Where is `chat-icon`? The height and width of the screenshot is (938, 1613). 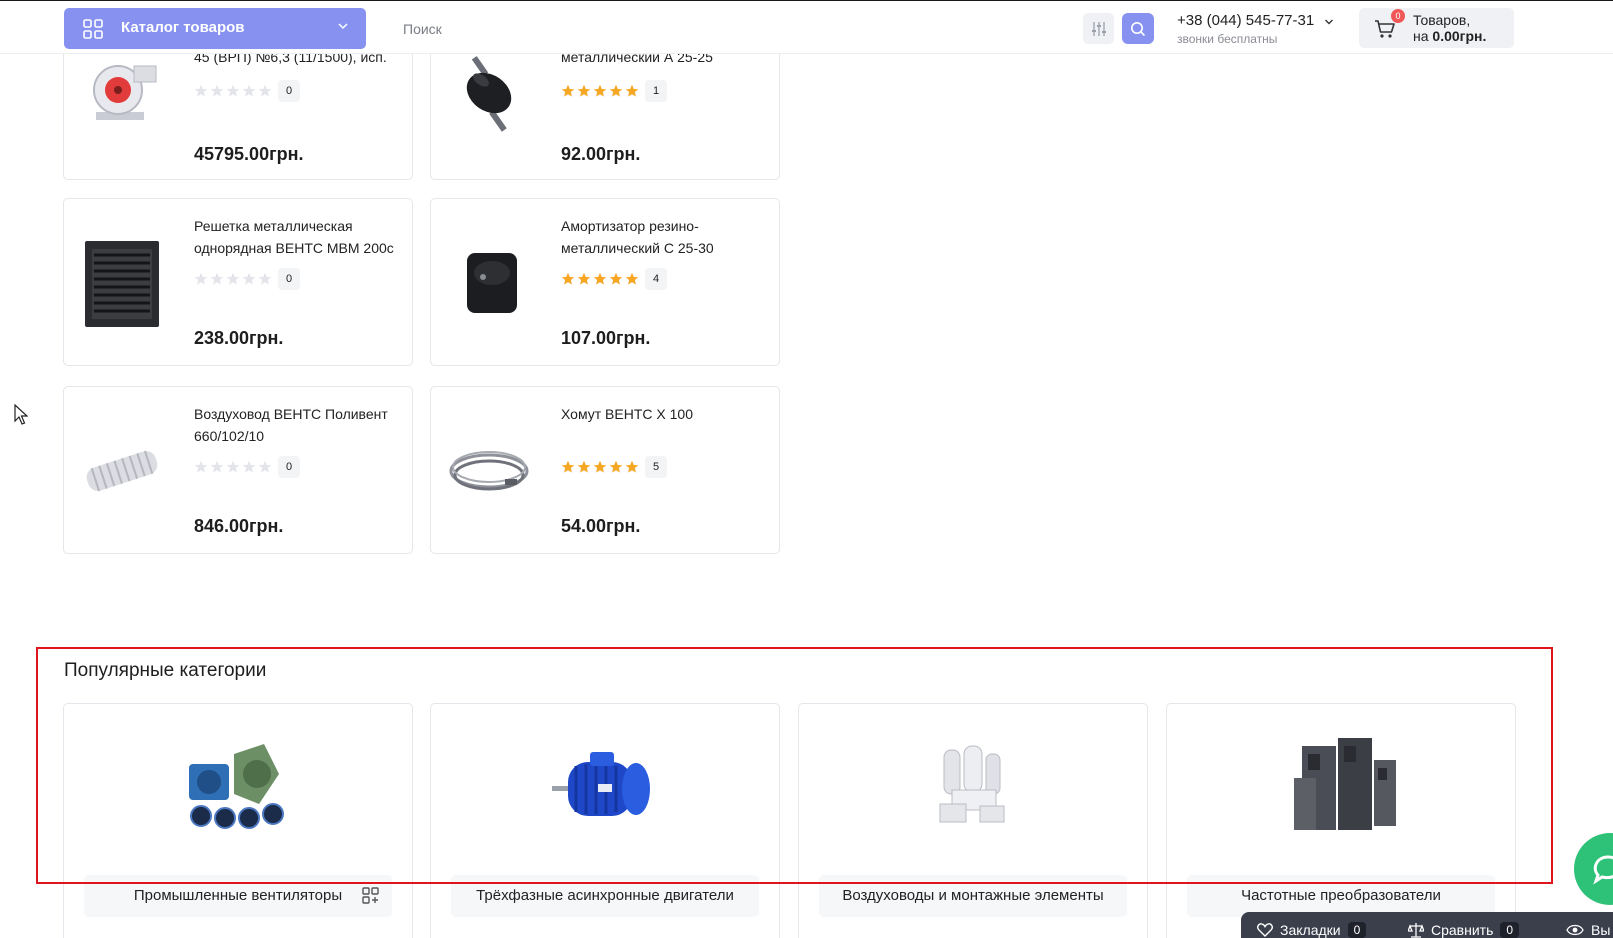
chat-icon is located at coordinates (1603, 870).